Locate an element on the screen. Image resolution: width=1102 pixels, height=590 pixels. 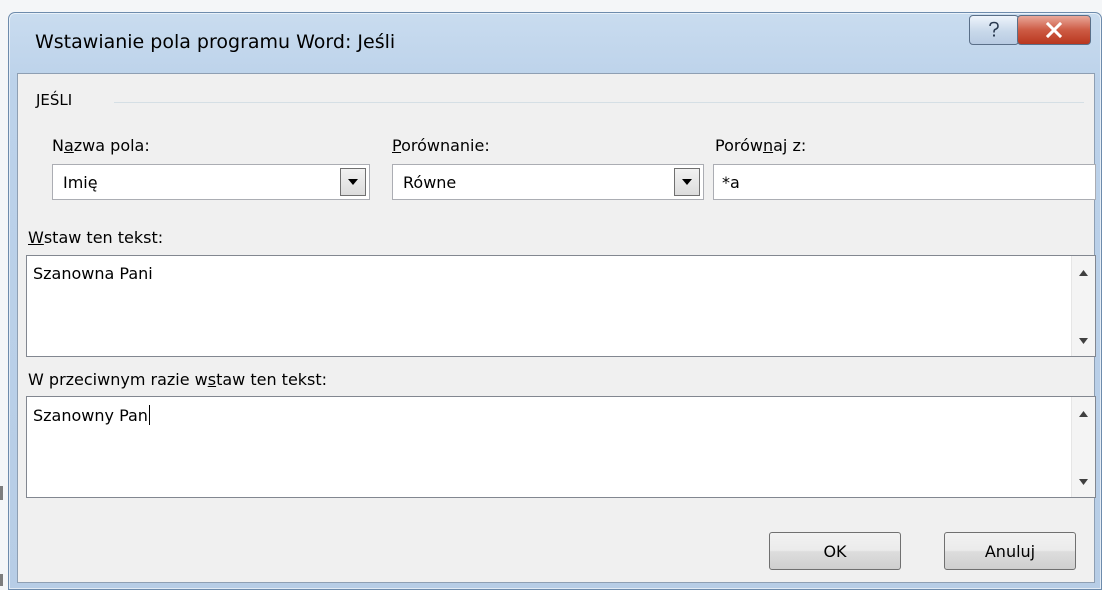
text-caret is located at coordinates (149, 415).